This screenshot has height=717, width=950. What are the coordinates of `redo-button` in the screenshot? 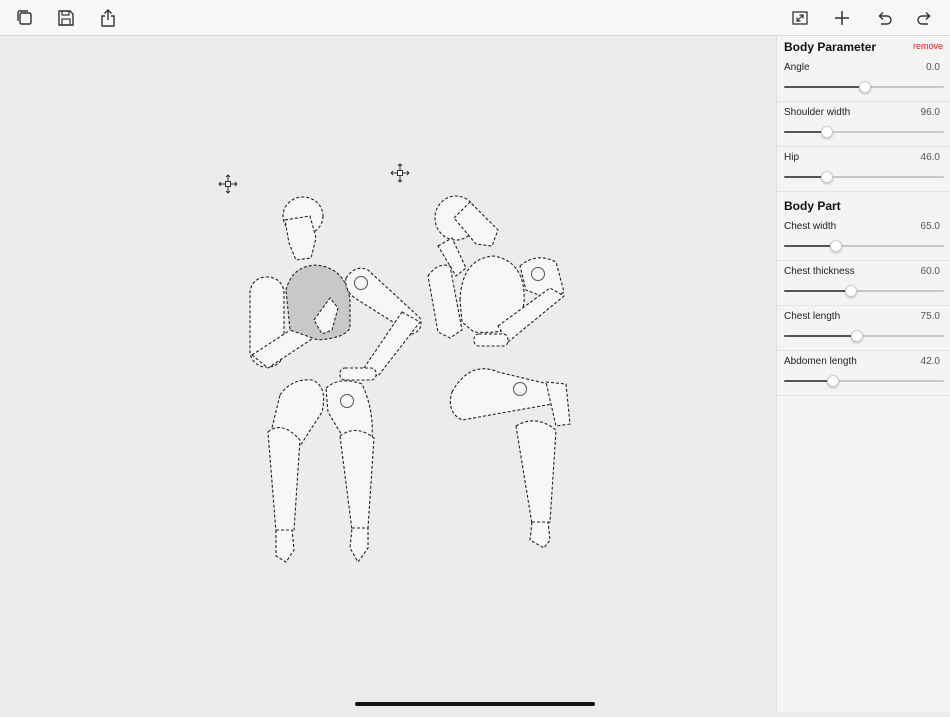 It's located at (925, 18).